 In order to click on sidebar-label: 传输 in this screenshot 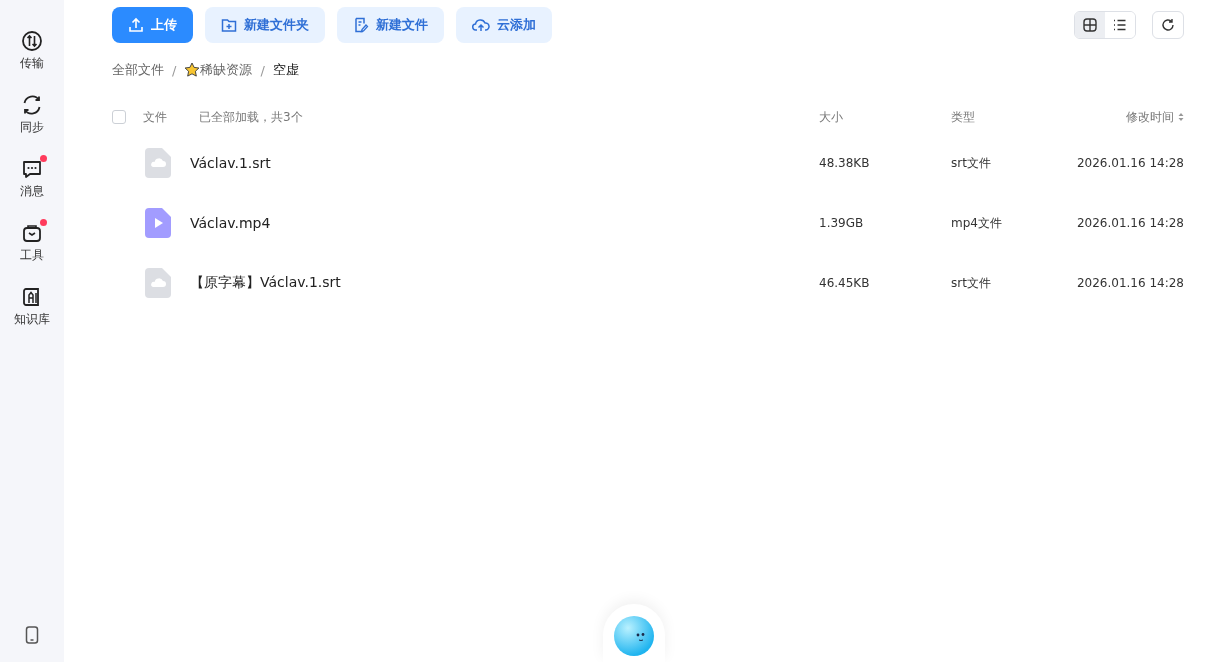, I will do `click(32, 63)`.